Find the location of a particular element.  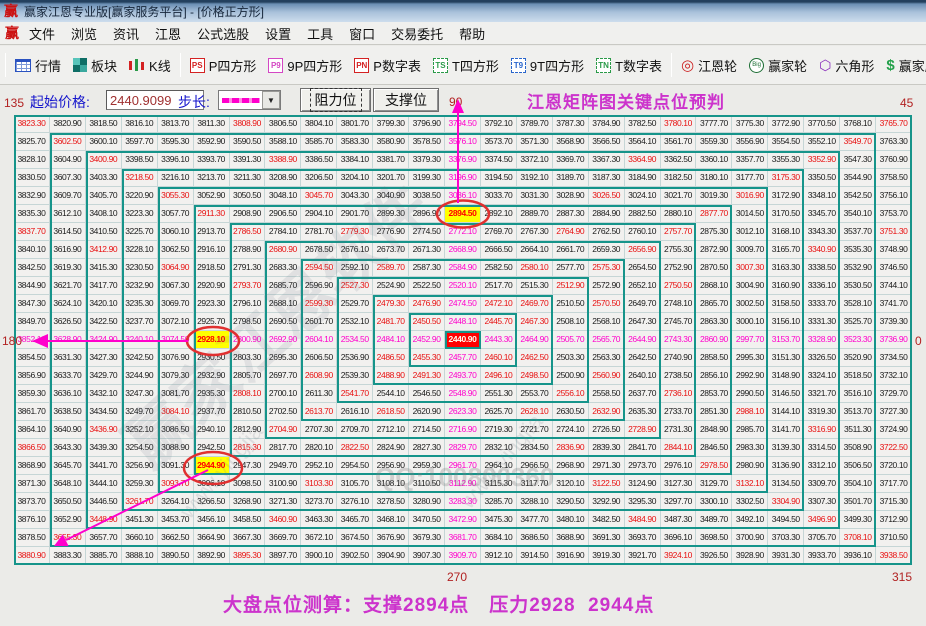

gann-cell: 2812.90 is located at coordinates (247, 430).